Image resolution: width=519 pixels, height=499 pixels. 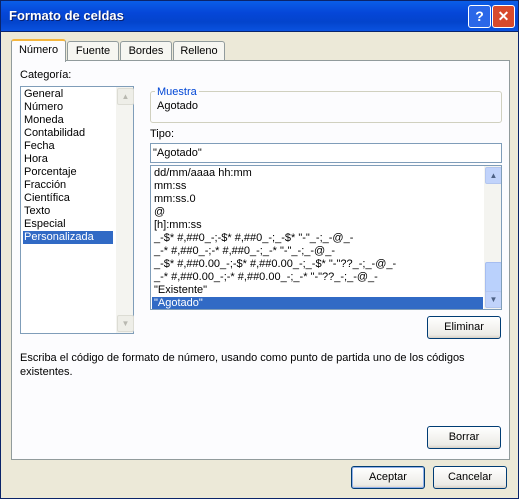 I want to click on categoria-item: Texto, so click(x=68, y=211).